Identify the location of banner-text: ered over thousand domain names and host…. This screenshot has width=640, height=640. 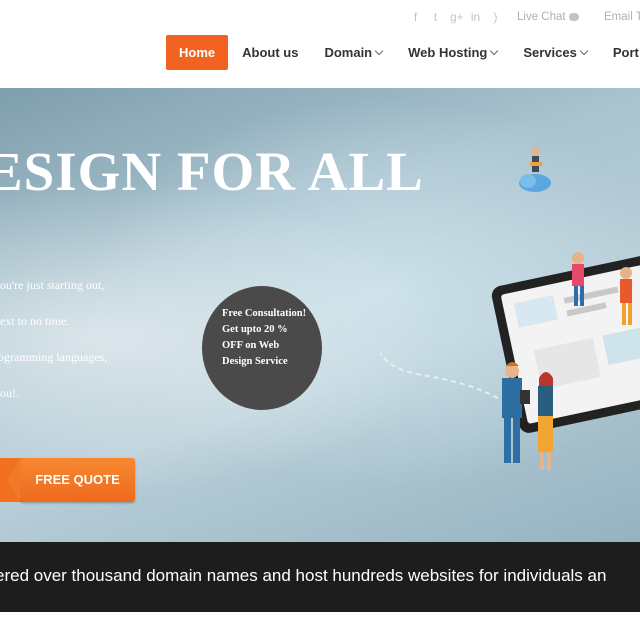
(303, 575).